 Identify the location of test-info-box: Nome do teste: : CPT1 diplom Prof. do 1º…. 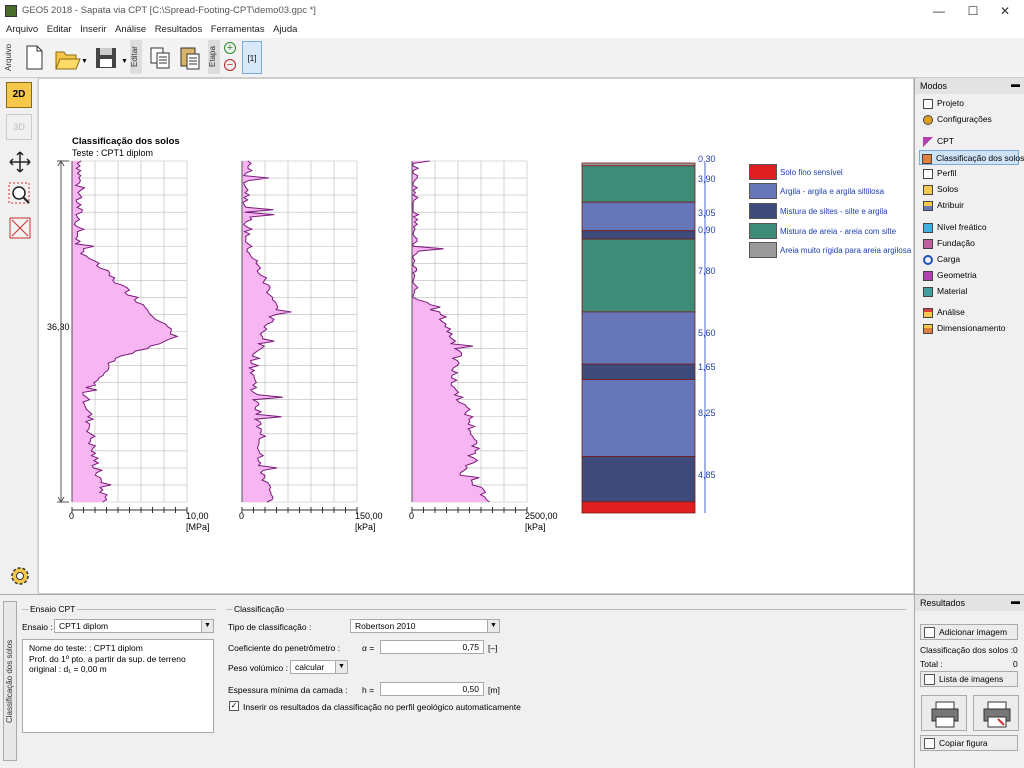
(118, 686).